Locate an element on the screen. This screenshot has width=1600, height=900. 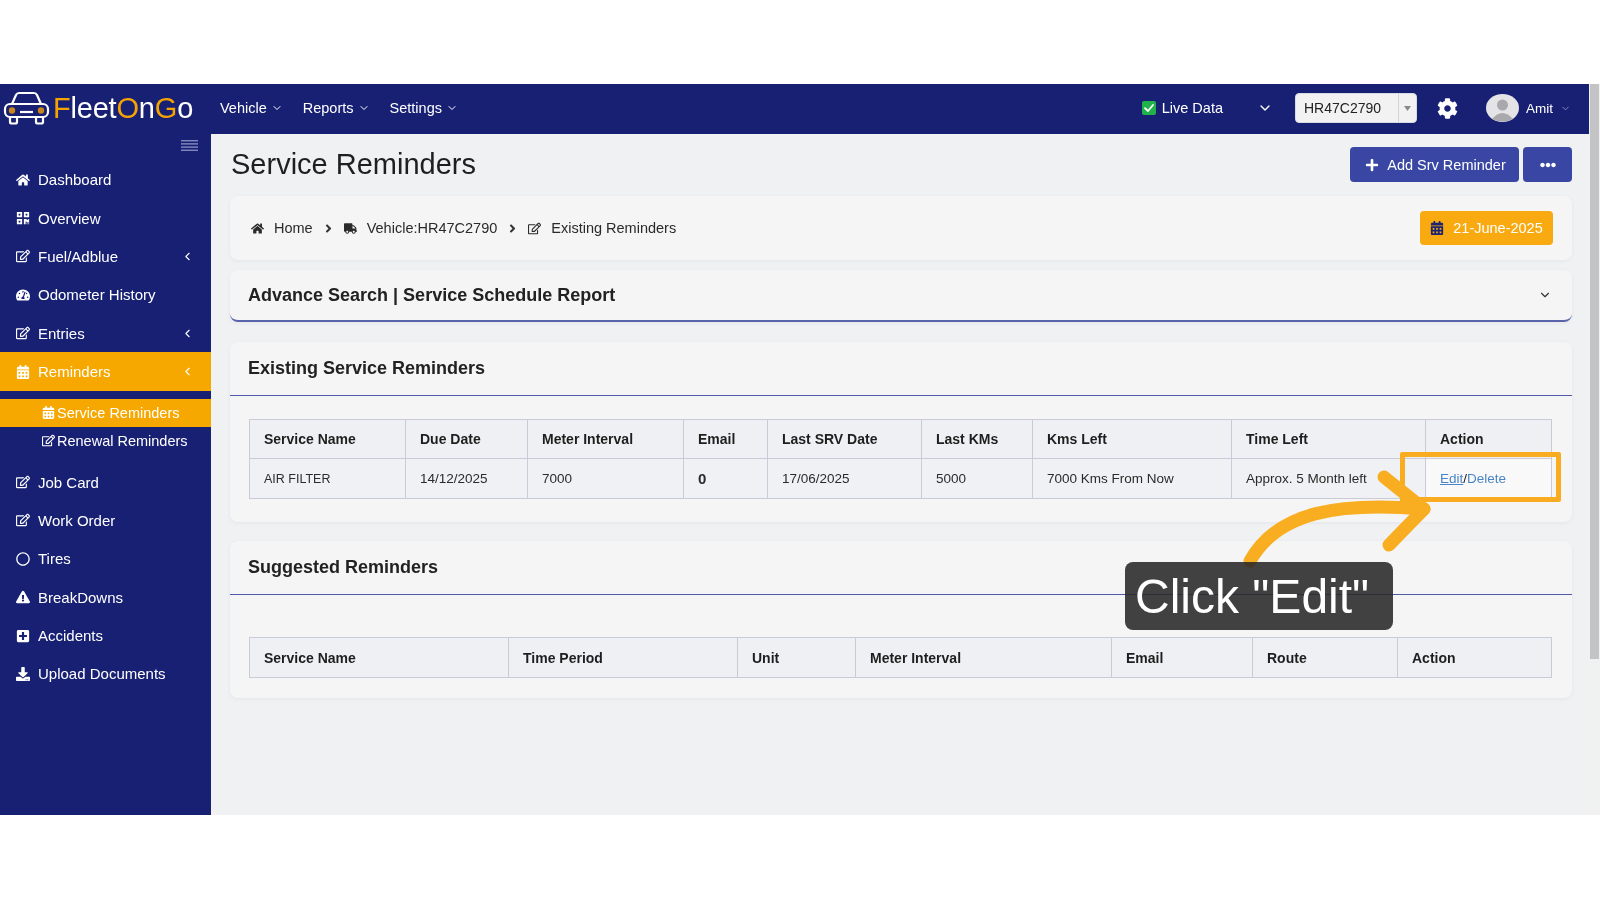
table-cell: 7000 Kms From Now is located at coordinates (1132, 478).